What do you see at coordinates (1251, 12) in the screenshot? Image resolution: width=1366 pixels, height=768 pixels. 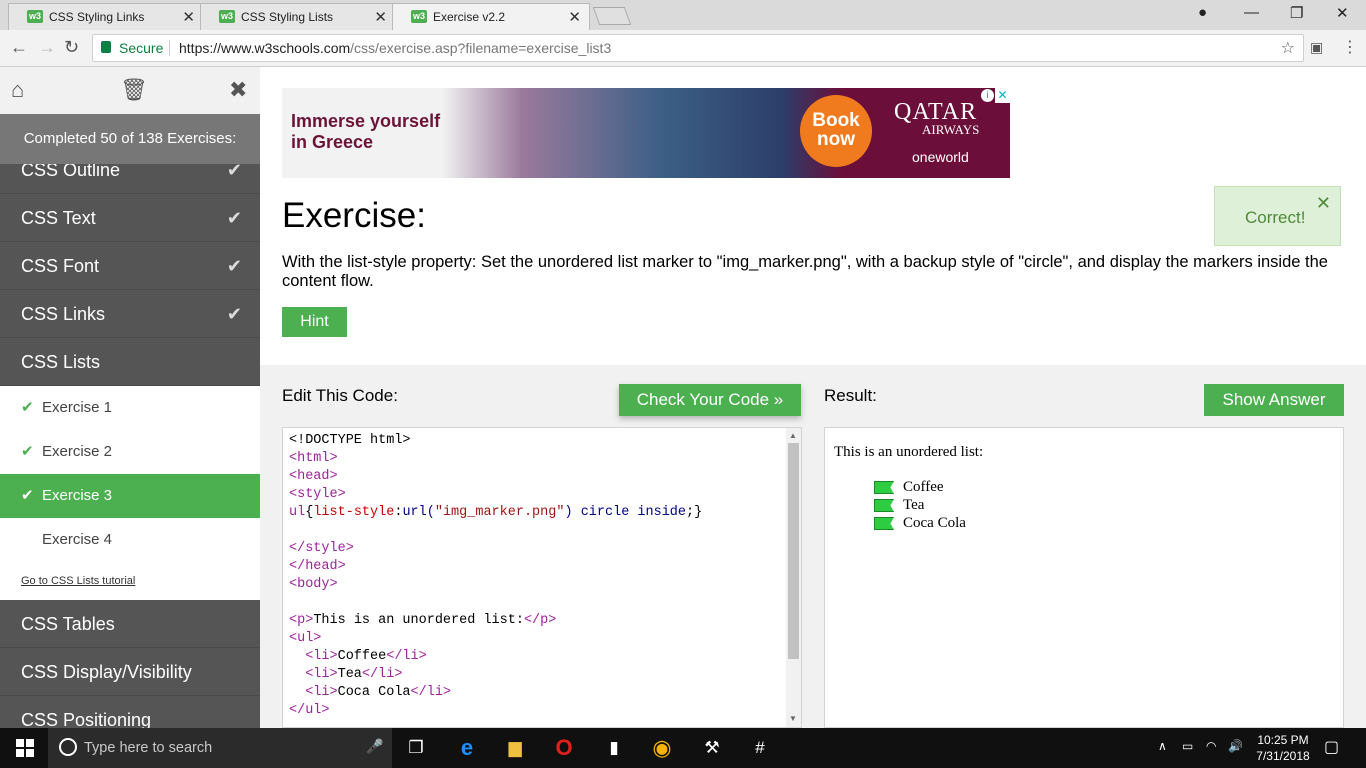 I see `minimize-icon: —` at bounding box center [1251, 12].